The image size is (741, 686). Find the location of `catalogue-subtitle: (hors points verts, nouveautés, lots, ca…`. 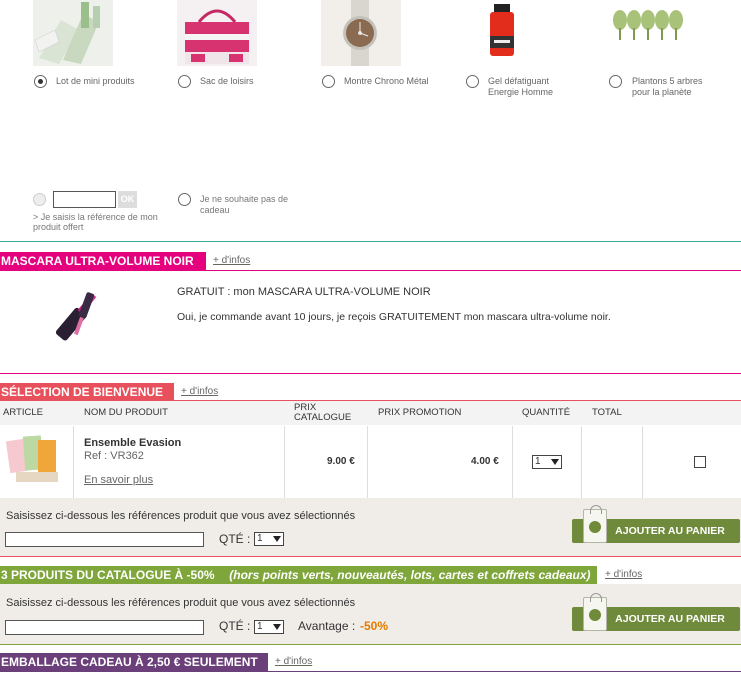

catalogue-subtitle: (hors points verts, nouveautés, lots, ca… is located at coordinates (410, 575).